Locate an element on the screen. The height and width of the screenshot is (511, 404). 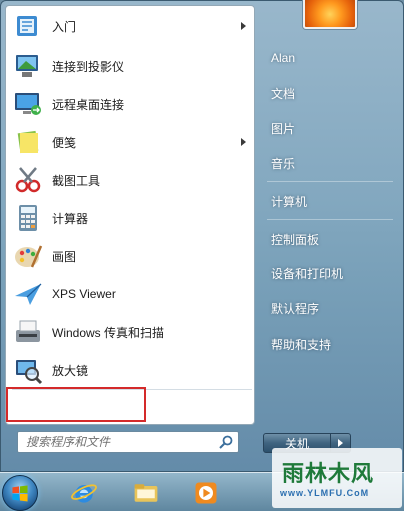
program-connect-projector: 连接到投影仪 is located at coordinates (130, 66).